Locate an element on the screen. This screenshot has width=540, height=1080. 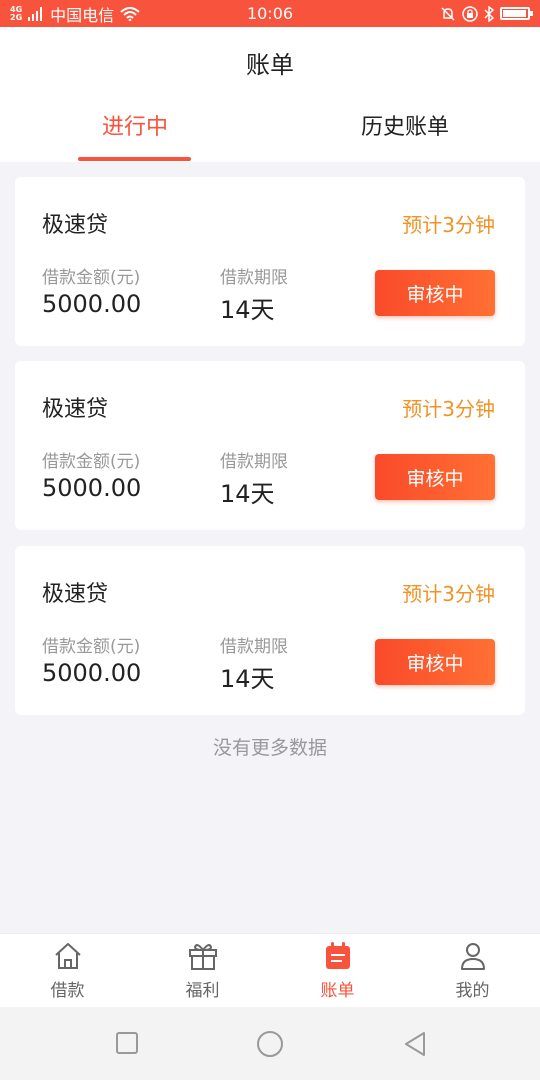
carrier-name: 中国电信 is located at coordinates (82, 15).